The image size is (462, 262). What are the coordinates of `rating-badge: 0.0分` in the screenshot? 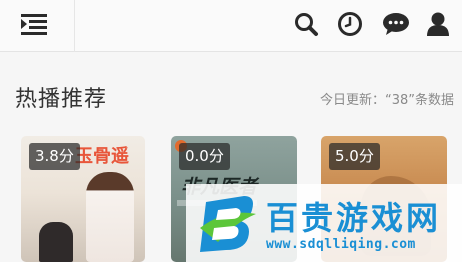 It's located at (204, 156).